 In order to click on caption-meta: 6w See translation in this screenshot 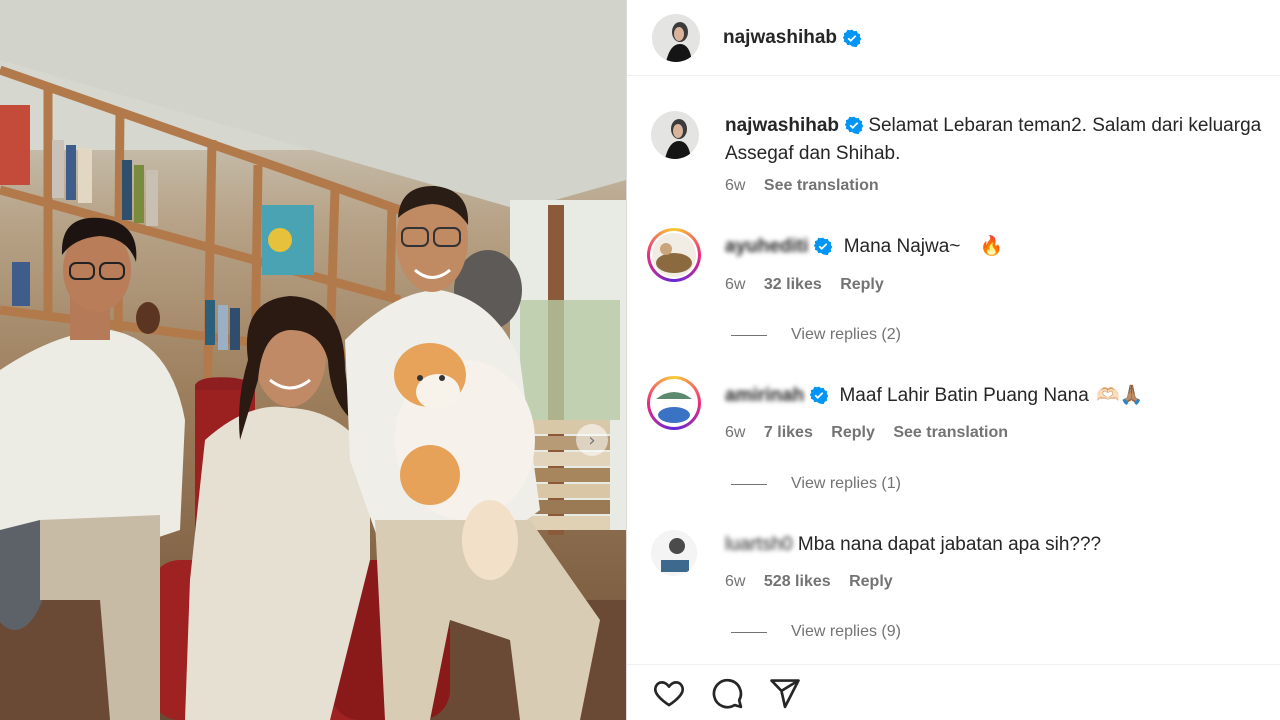, I will do `click(809, 186)`.